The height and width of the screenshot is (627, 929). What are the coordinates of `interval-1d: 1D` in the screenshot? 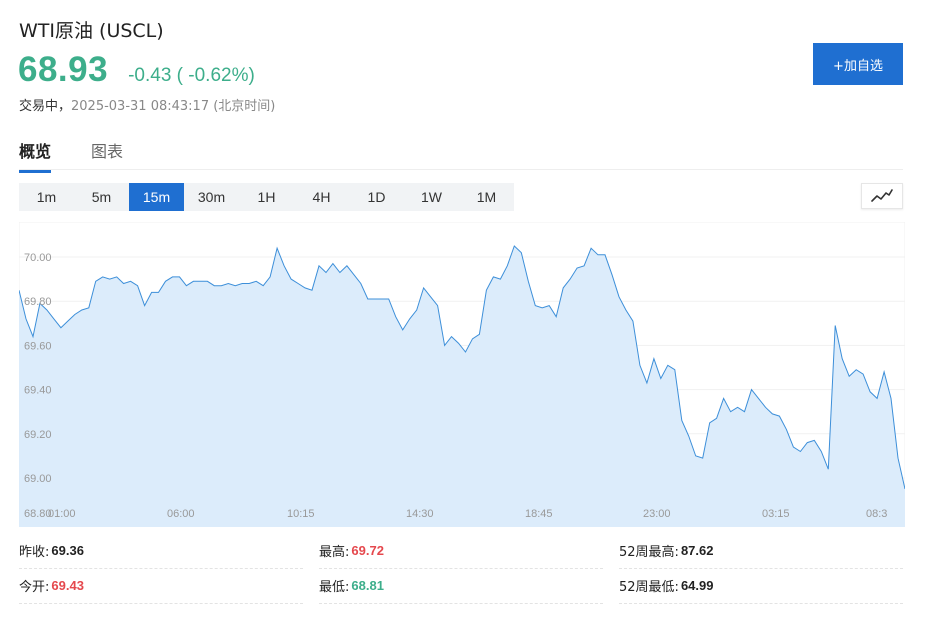 It's located at (376, 197).